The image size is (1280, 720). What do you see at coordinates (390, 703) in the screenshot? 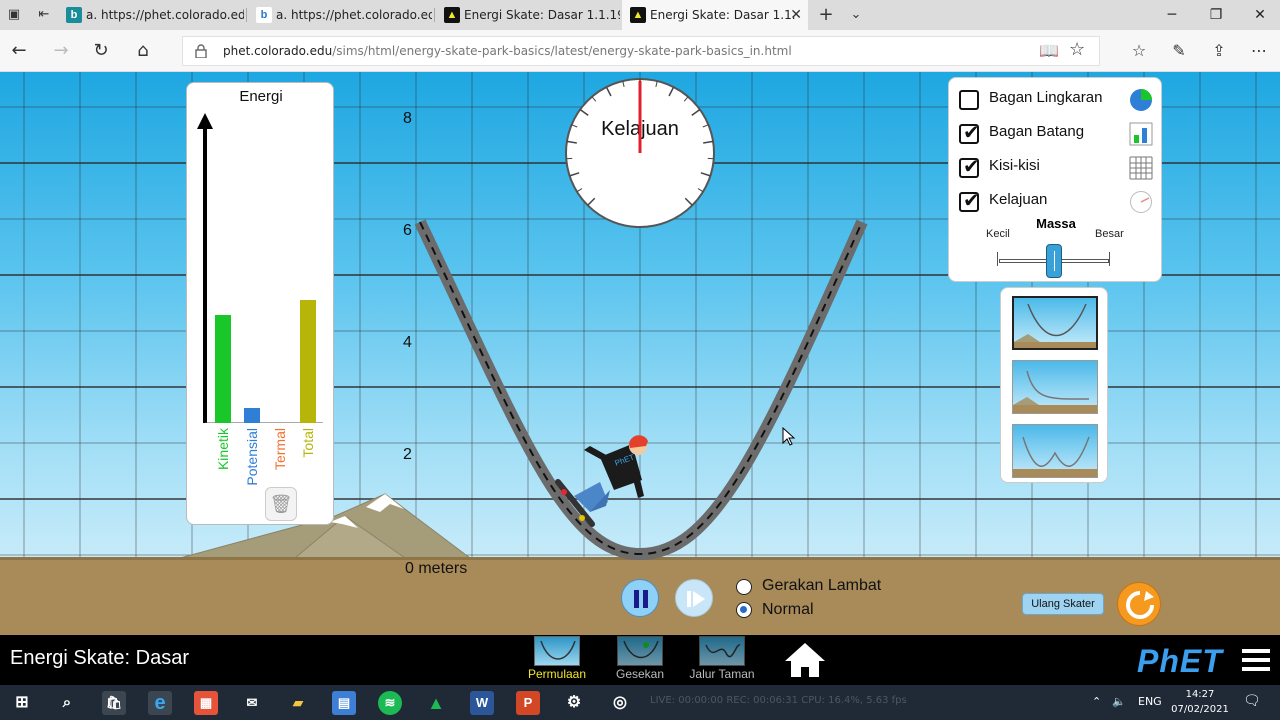
I see `spotify-icon: ≋` at bounding box center [390, 703].